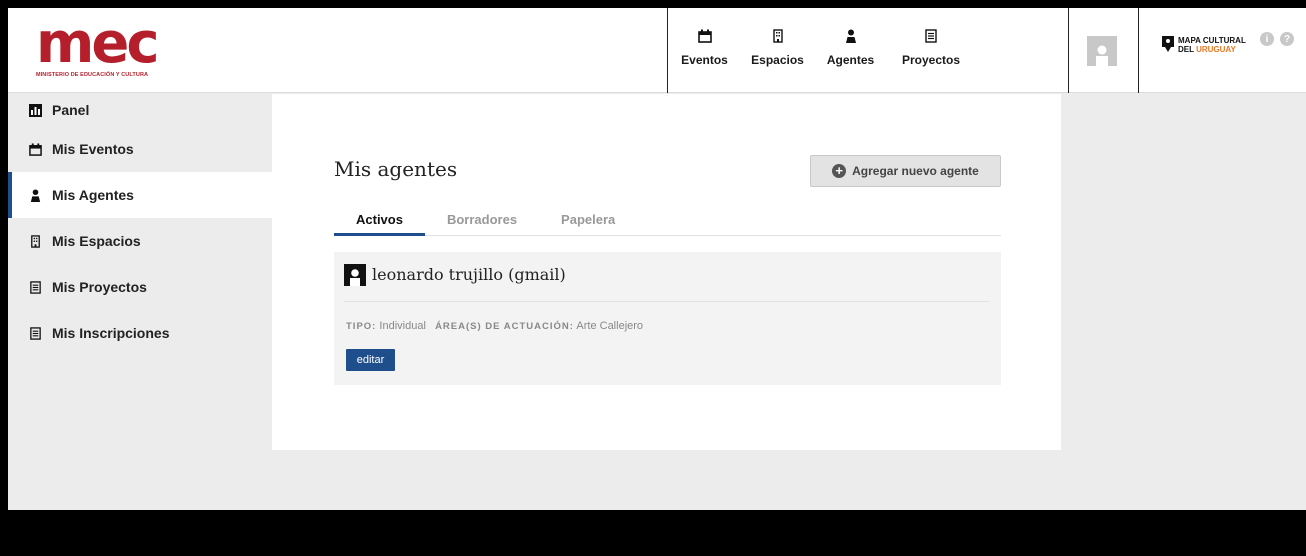  What do you see at coordinates (1102, 51) in the screenshot?
I see `user-avatar` at bounding box center [1102, 51].